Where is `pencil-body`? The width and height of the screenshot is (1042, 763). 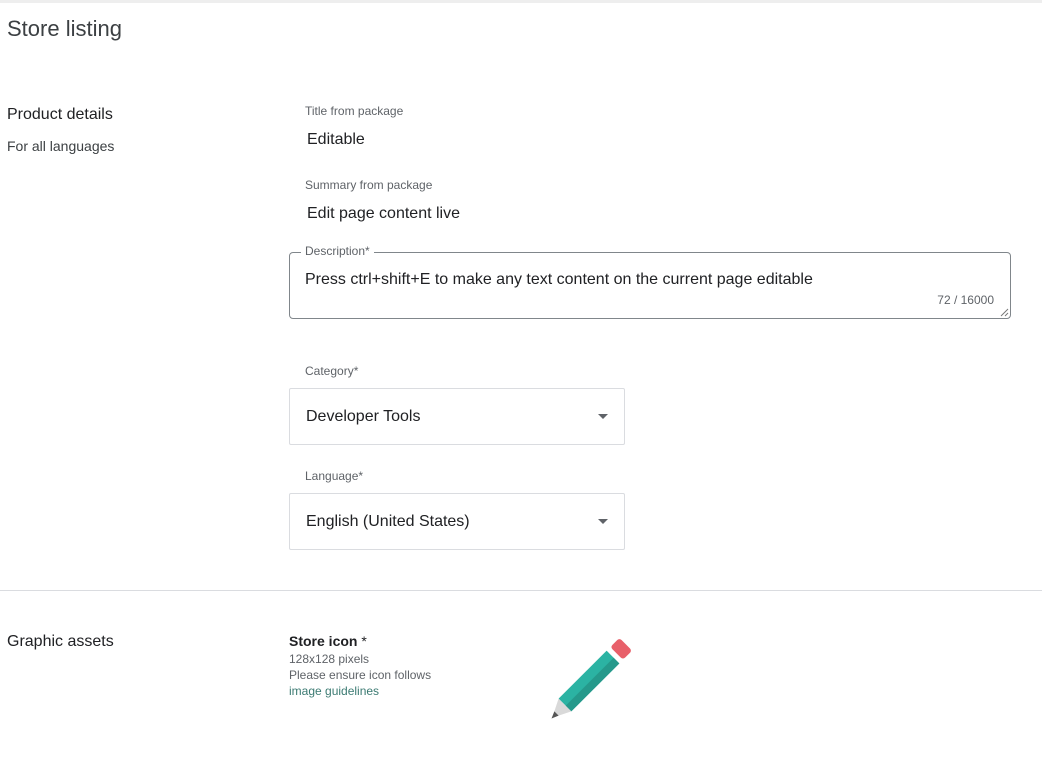 pencil-body is located at coordinates (589, 681).